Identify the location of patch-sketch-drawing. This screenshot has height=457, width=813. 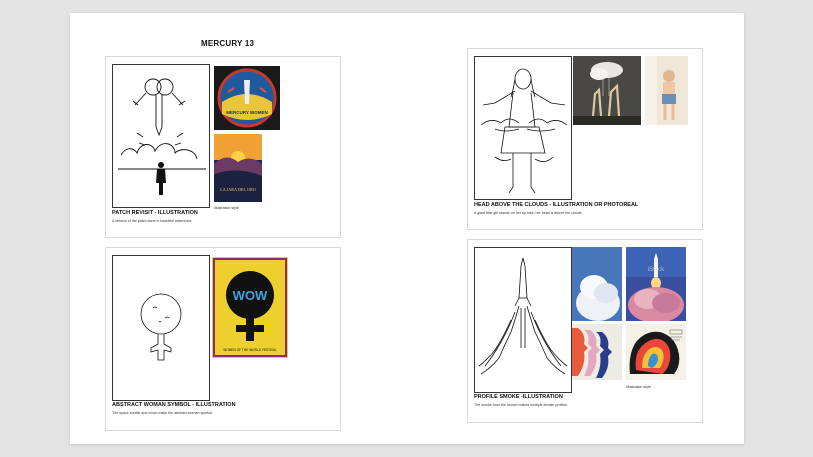
(162, 136).